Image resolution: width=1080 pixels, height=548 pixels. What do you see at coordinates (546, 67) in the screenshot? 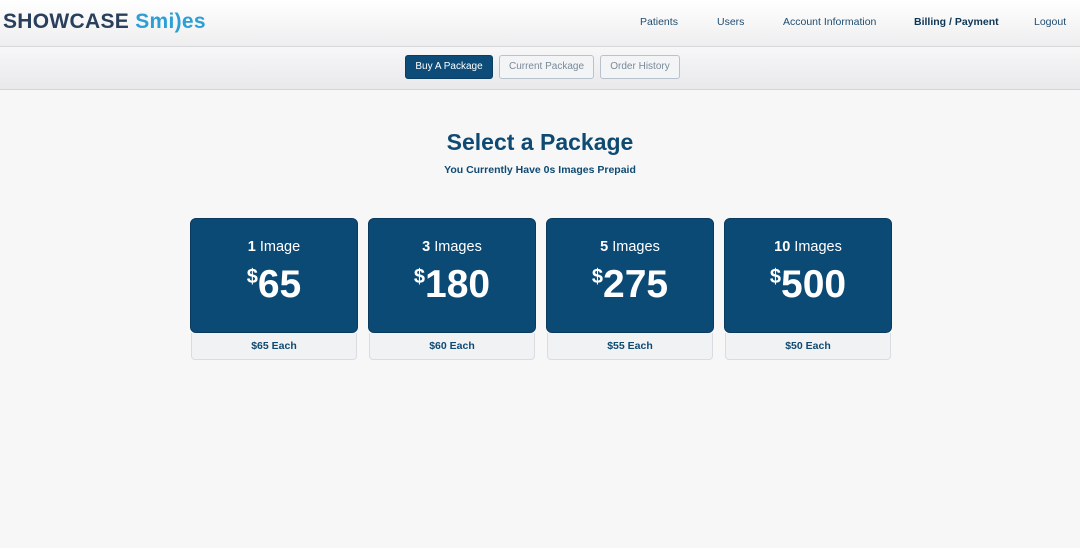
I see `current-package-button: Current Package` at bounding box center [546, 67].